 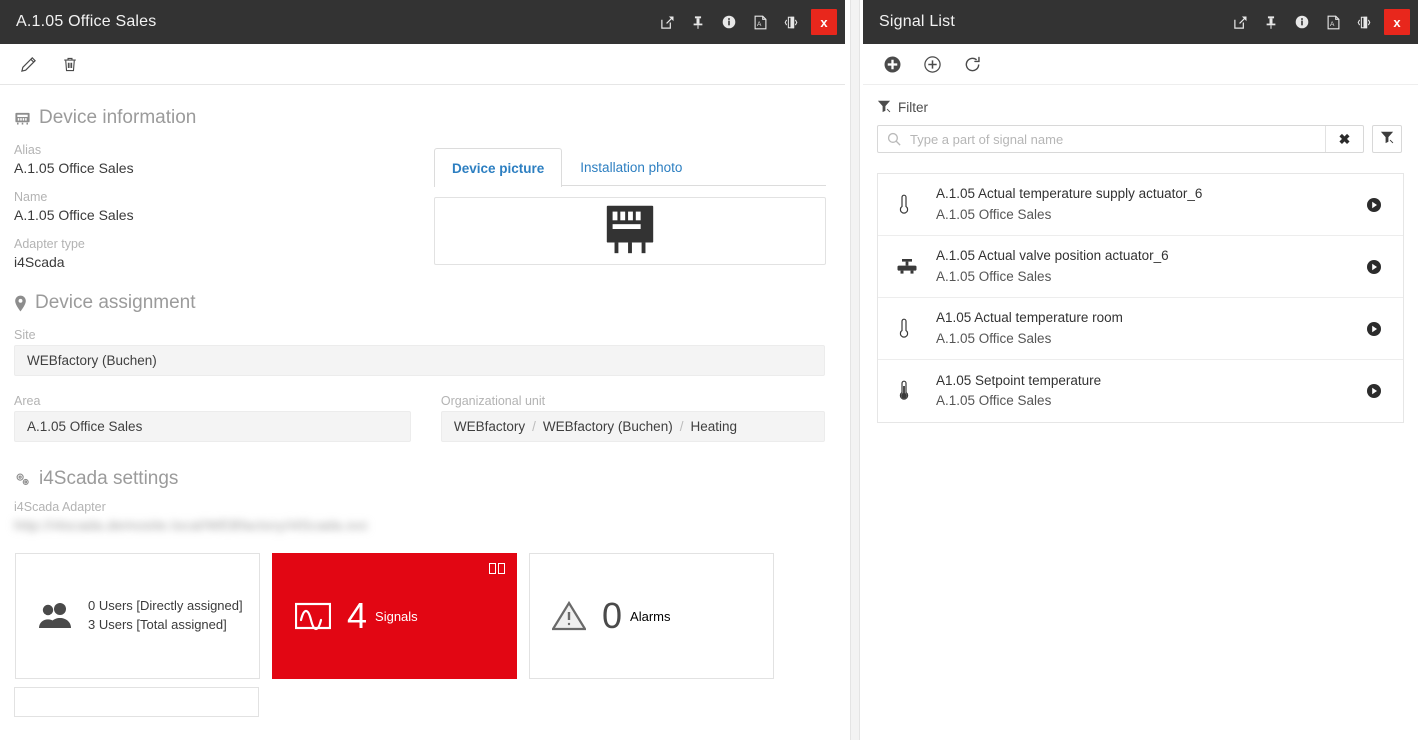 I want to click on panel-splitter, so click(x=854, y=370).